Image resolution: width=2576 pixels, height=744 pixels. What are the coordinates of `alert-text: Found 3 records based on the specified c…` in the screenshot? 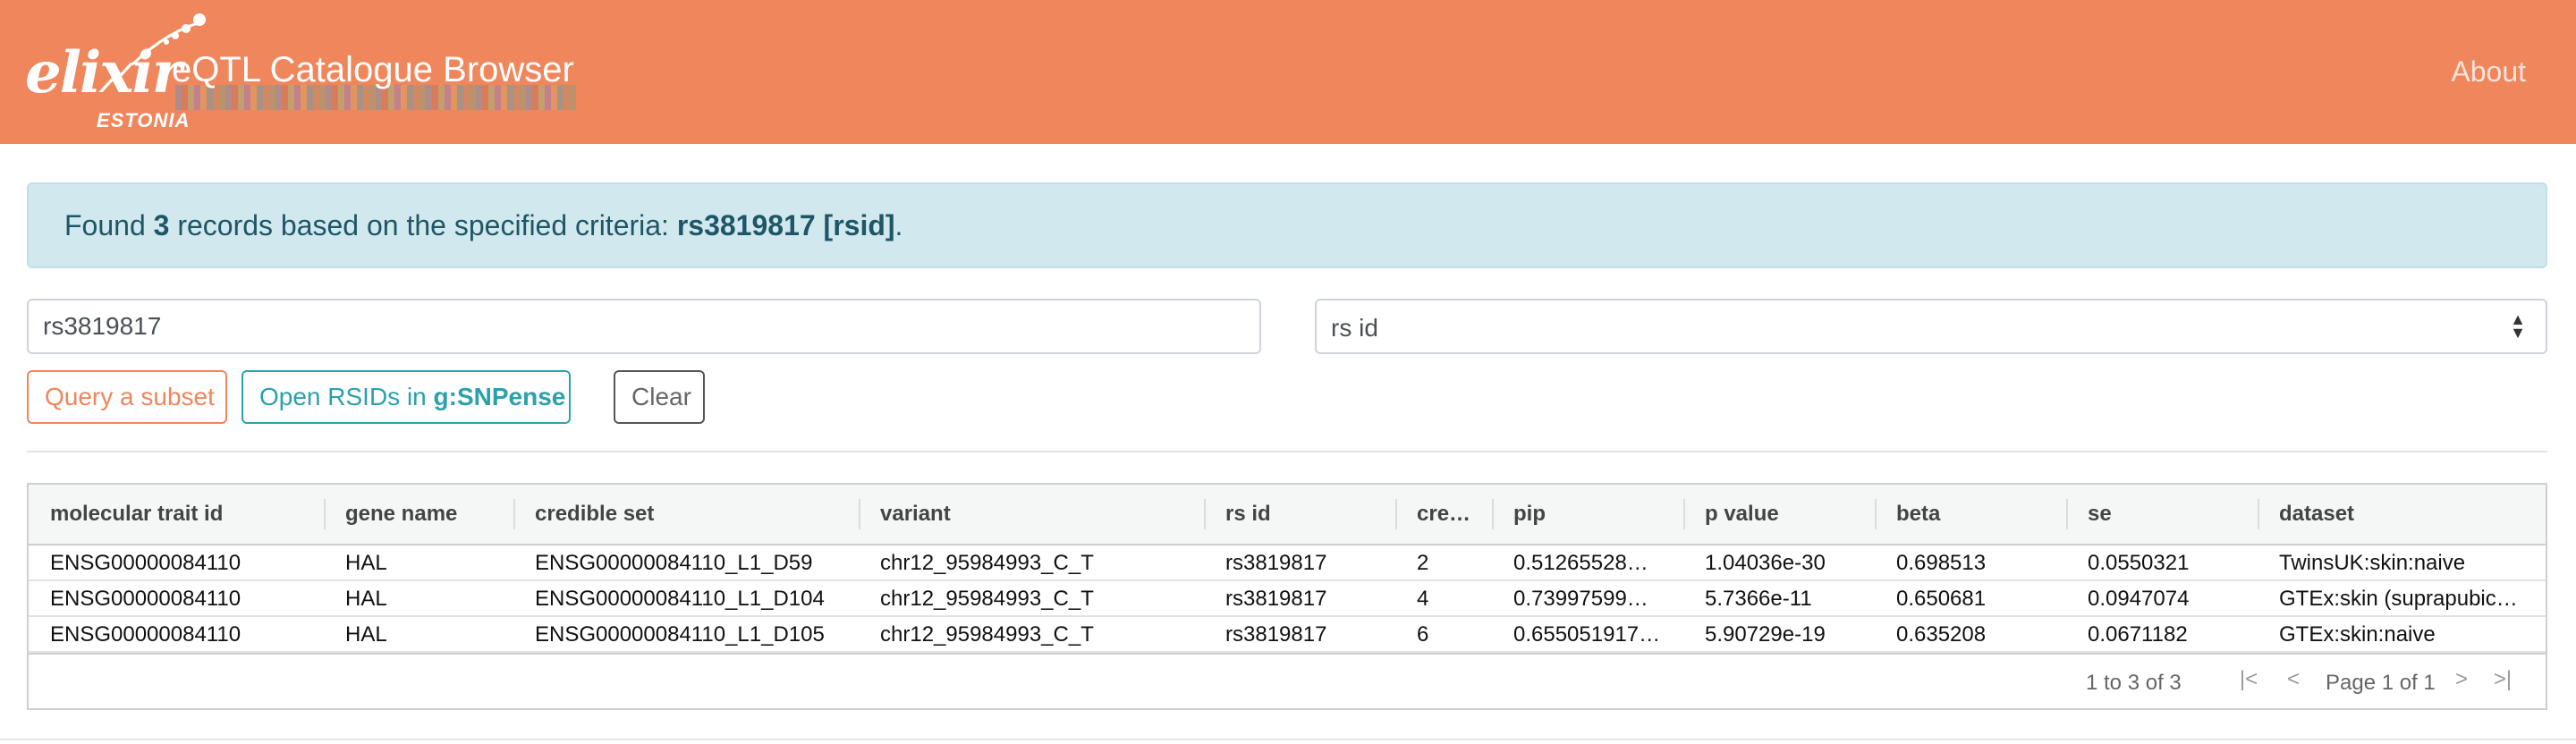 It's located at (483, 225).